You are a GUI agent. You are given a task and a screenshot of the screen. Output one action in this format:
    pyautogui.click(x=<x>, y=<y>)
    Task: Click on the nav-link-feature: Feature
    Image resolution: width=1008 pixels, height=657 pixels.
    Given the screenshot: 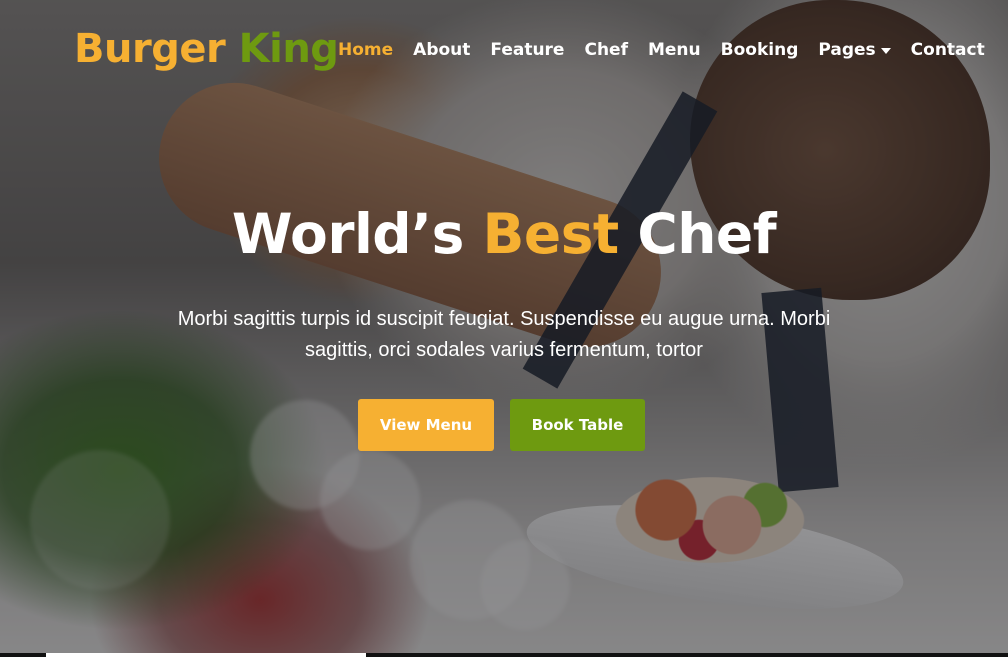 What is the action you would take?
    pyautogui.click(x=527, y=50)
    